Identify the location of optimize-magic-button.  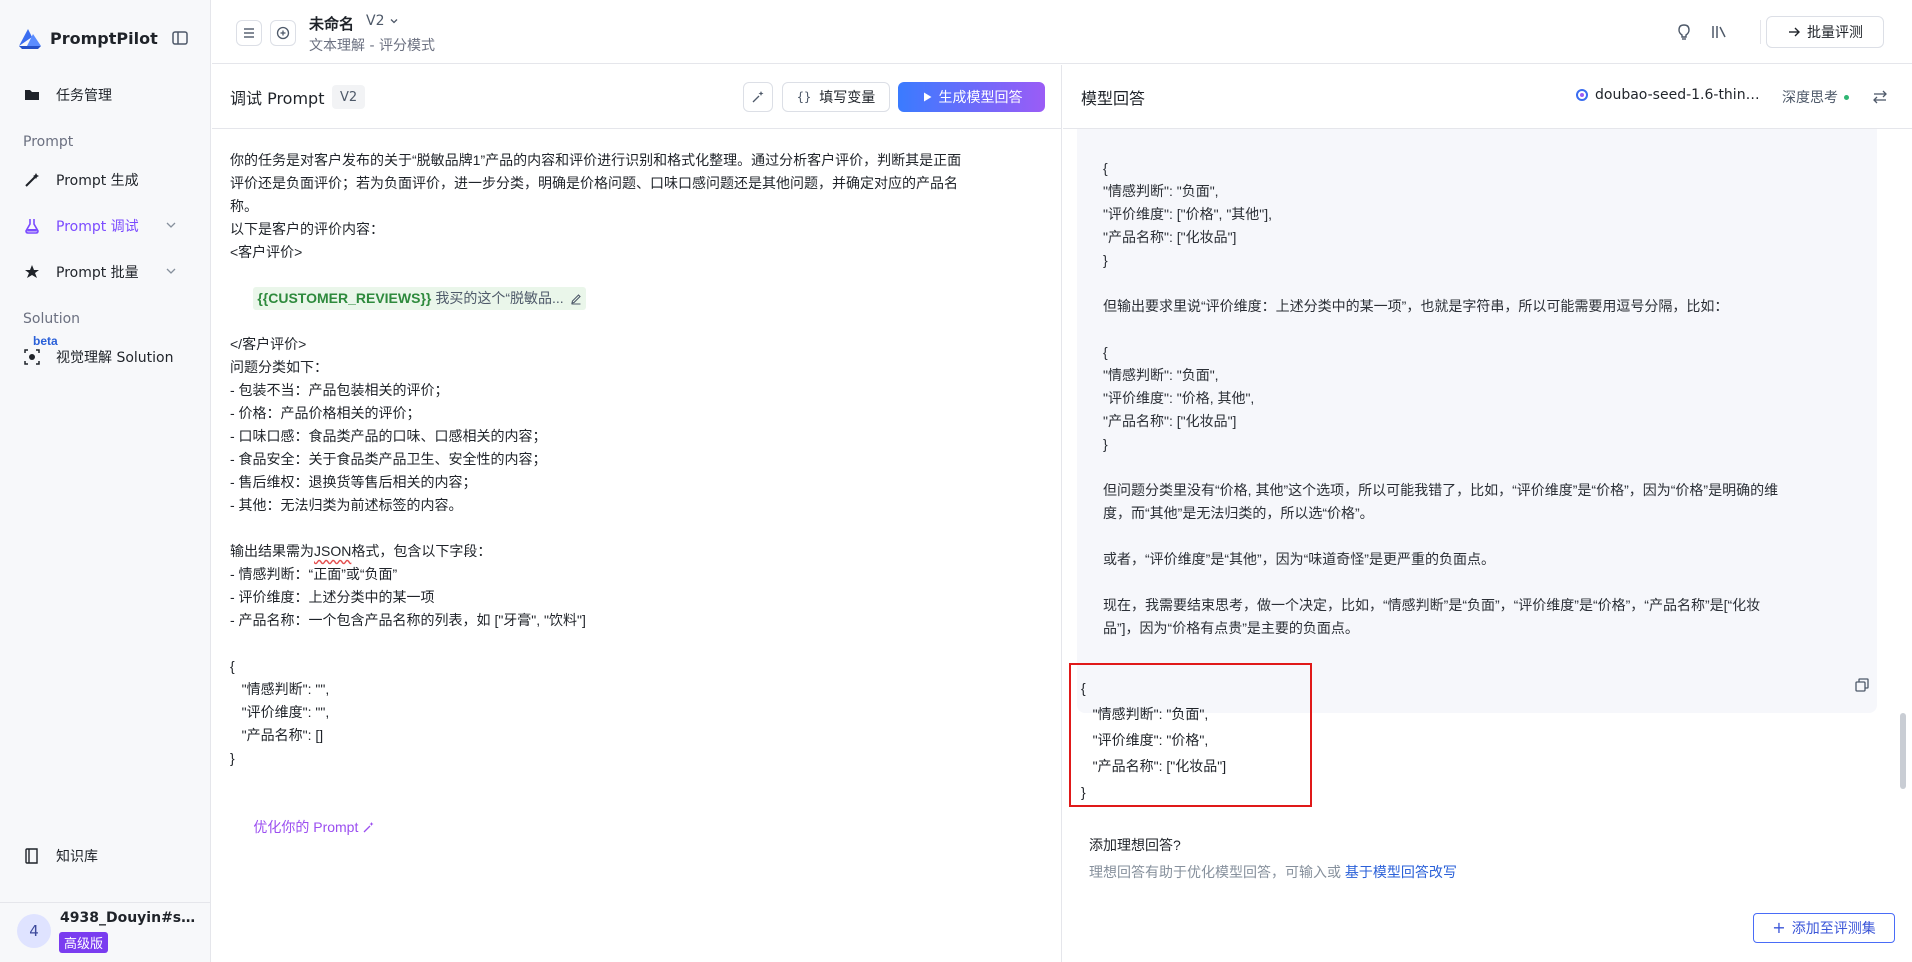
(758, 97).